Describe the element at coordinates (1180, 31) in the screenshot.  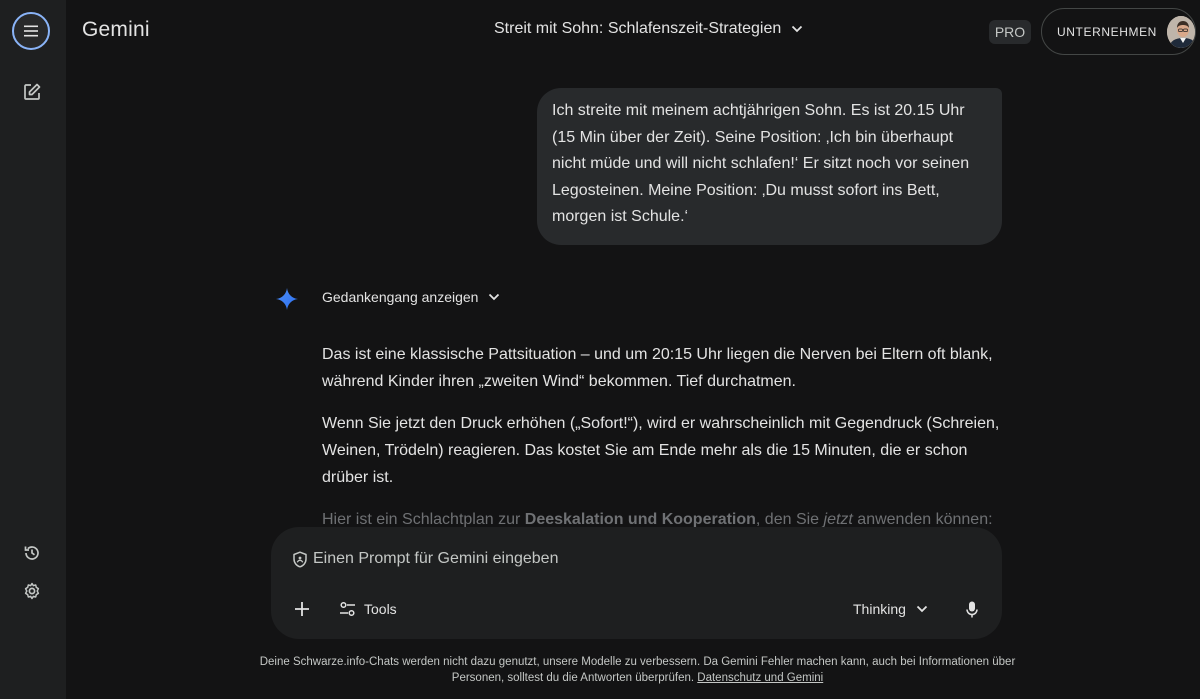
I see `avatar` at that location.